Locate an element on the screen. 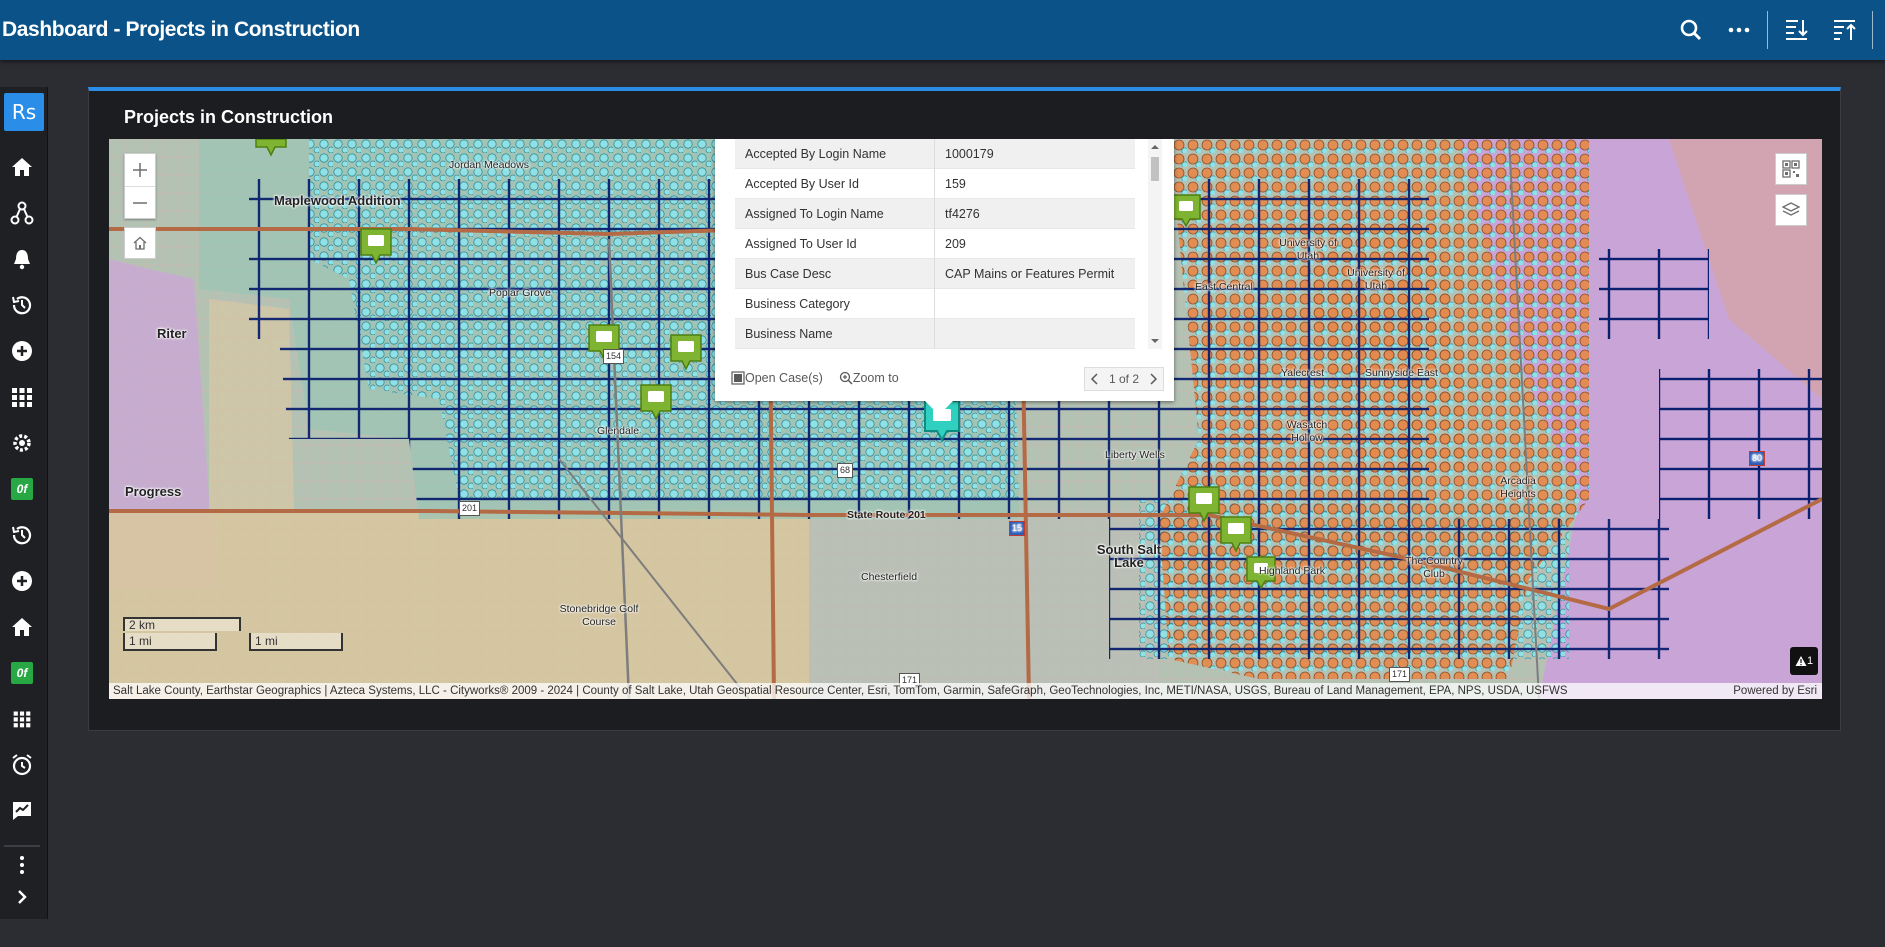  popup-scrollbar is located at coordinates (1155, 244).